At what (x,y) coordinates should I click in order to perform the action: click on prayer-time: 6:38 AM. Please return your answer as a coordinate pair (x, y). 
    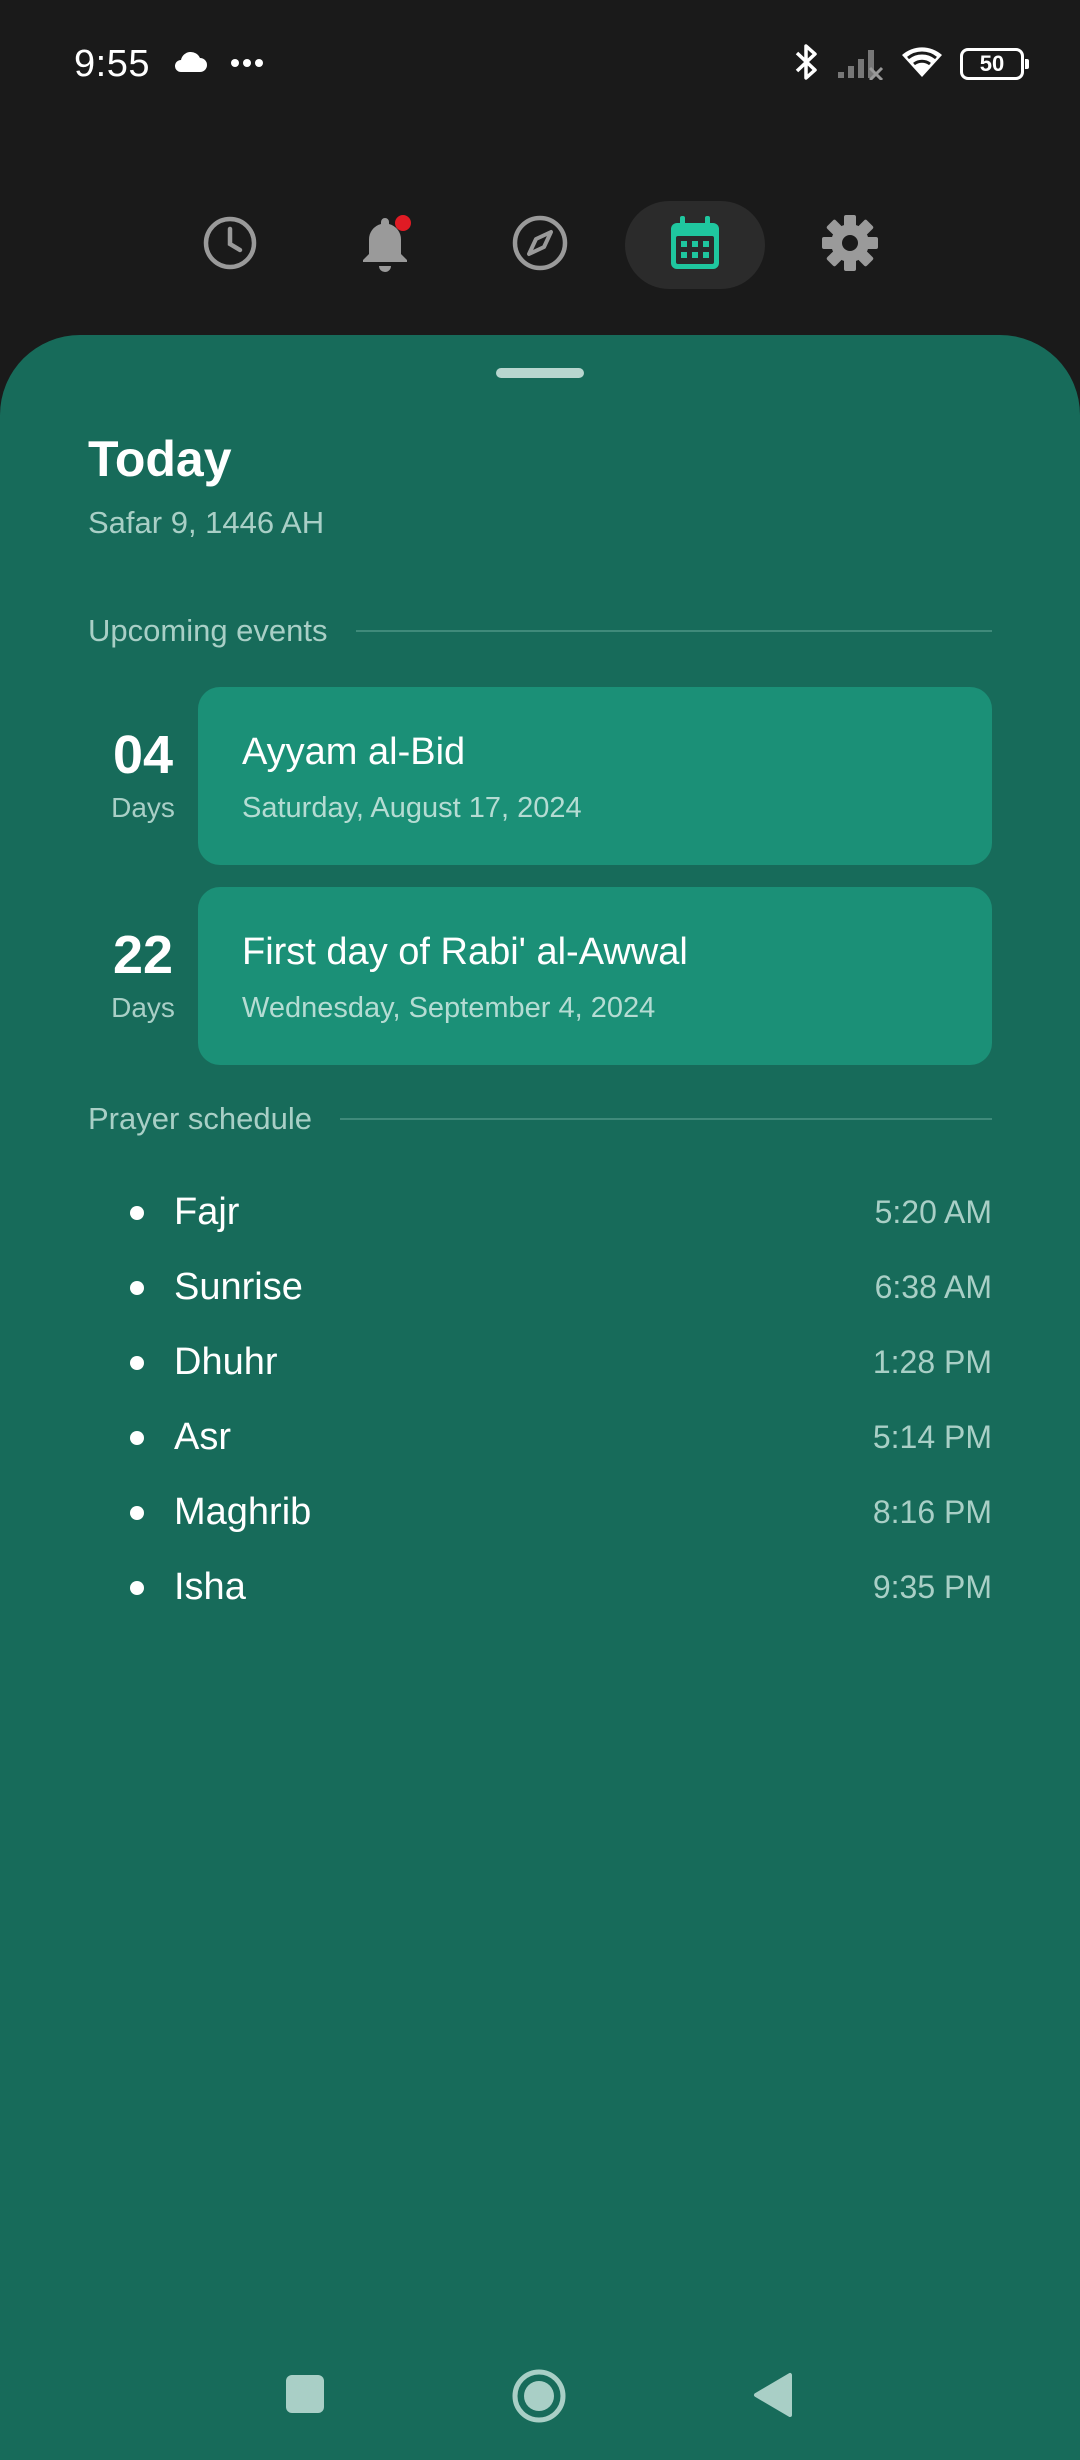
    Looking at the image, I should click on (933, 1287).